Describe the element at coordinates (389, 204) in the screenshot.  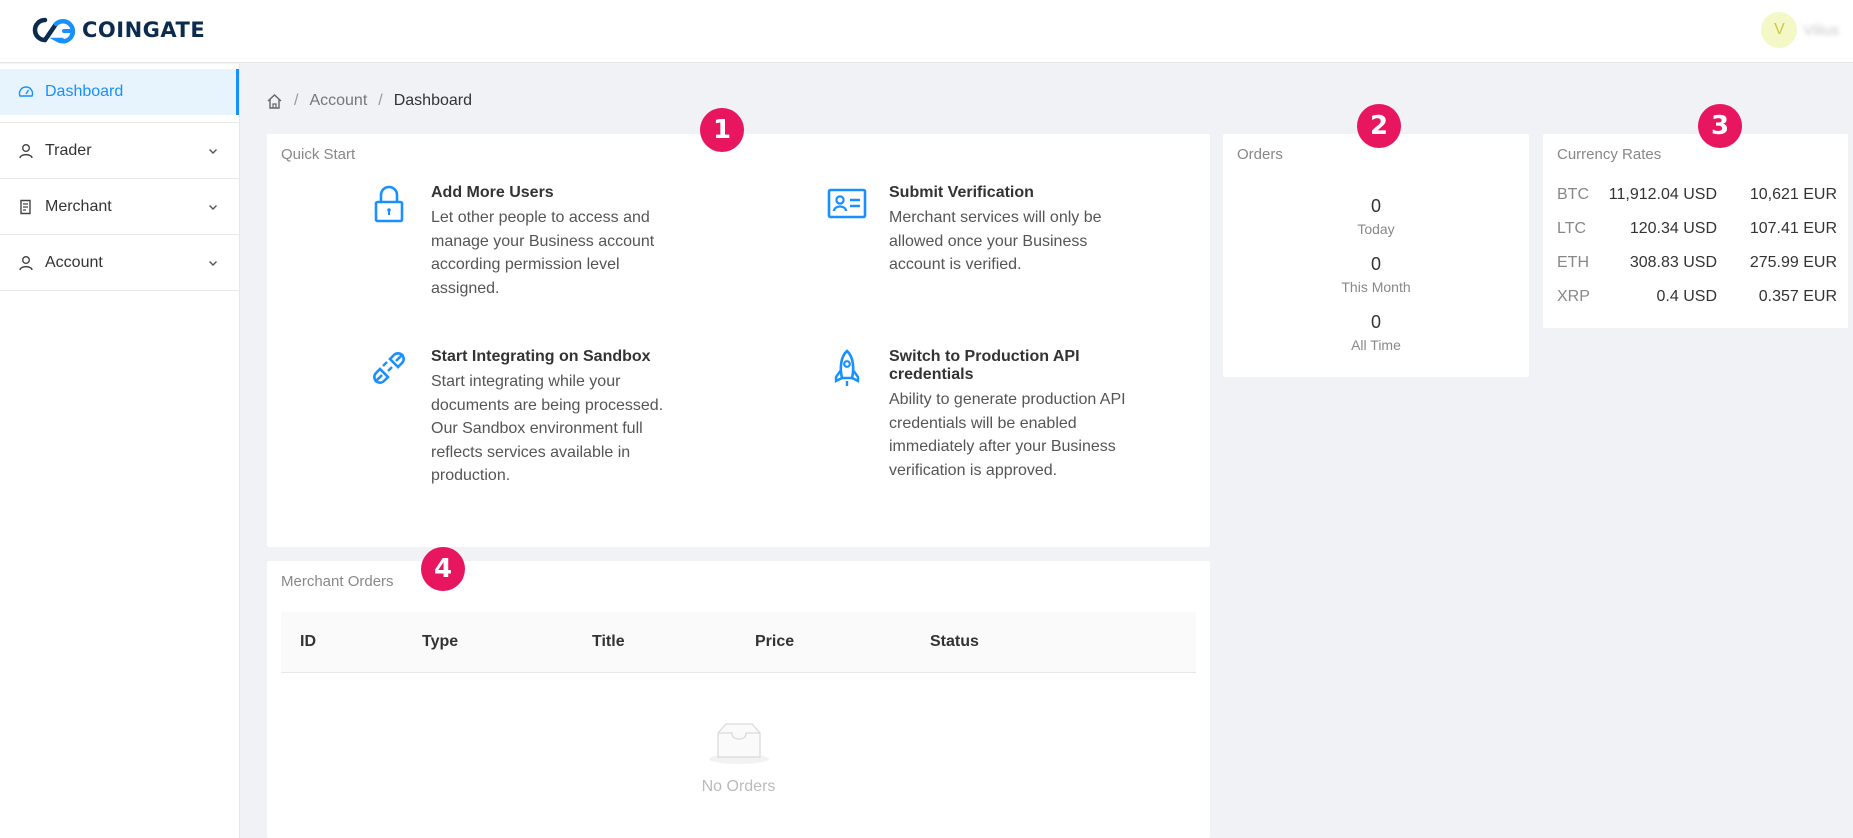
I see `lock-icon` at that location.